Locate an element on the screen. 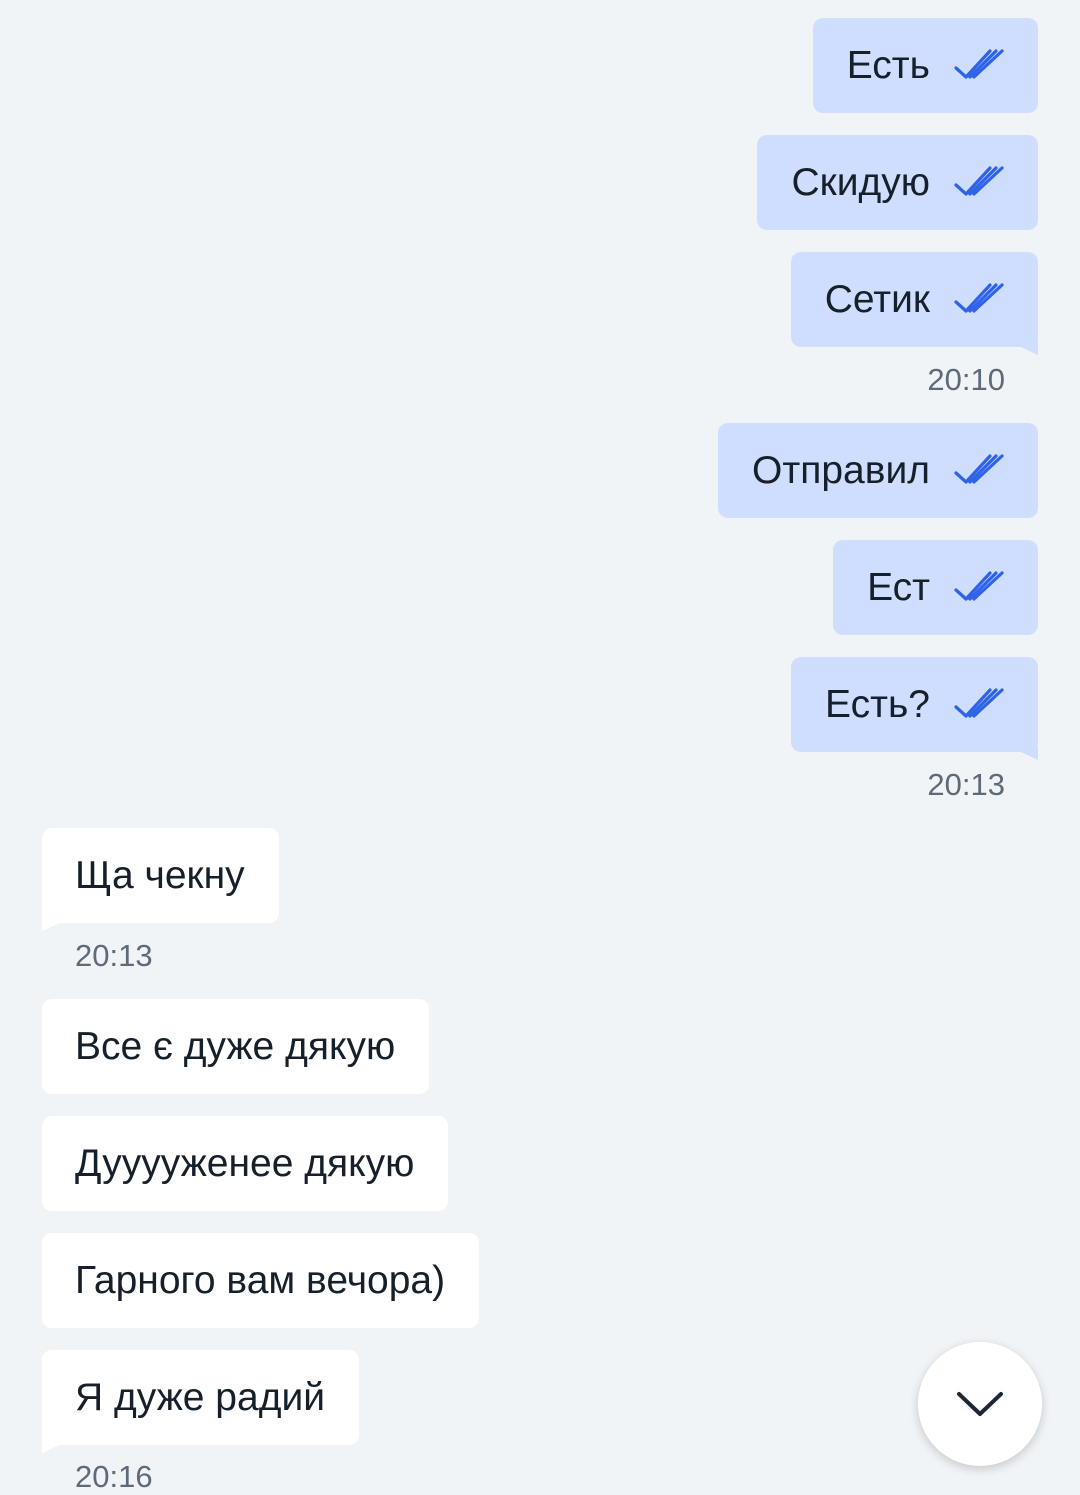 The width and height of the screenshot is (1080, 1495). message-text: Есть is located at coordinates (888, 65).